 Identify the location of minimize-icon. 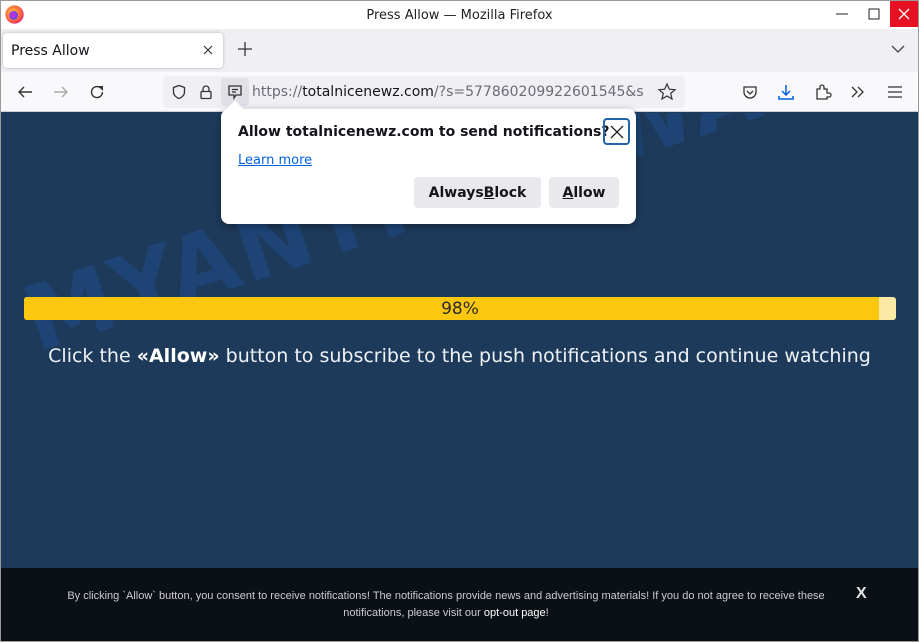
(842, 14).